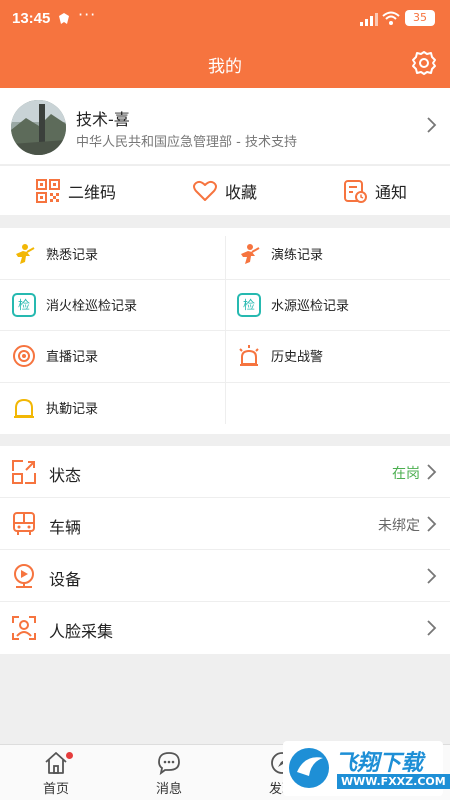  I want to click on profile-card, so click(225, 126).